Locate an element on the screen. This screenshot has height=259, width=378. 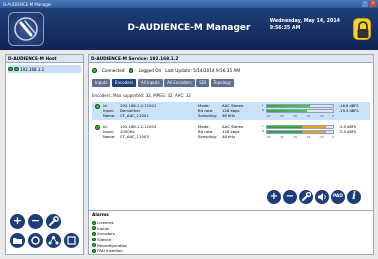
remove-encoder-button: − is located at coordinates (290, 197).